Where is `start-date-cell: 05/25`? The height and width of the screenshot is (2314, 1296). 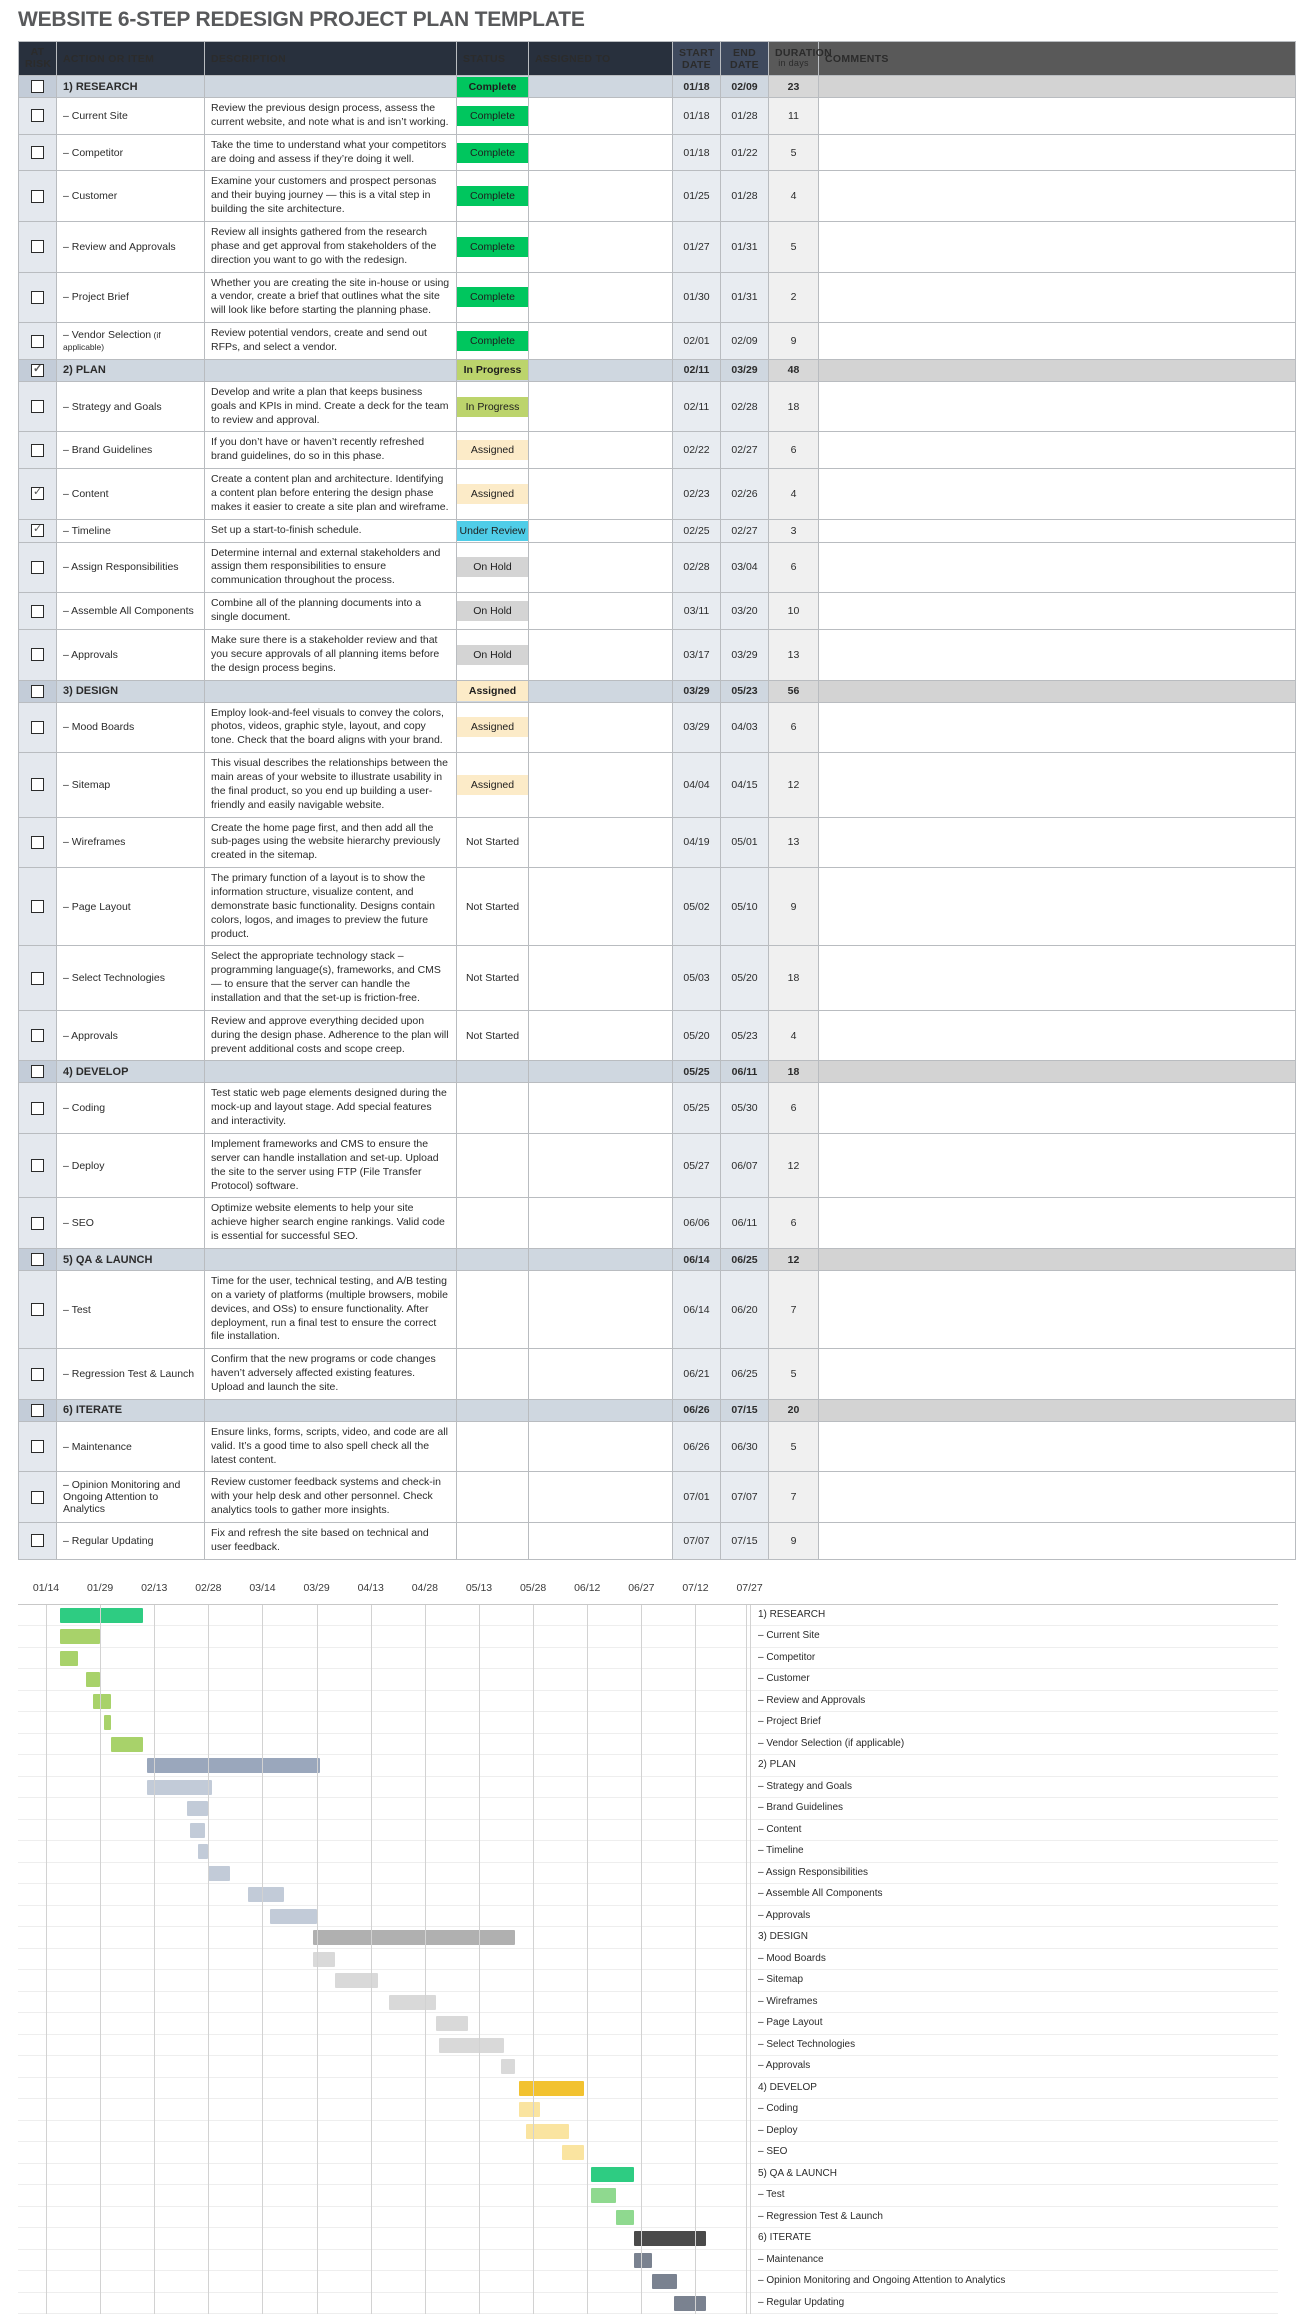
start-date-cell: 05/25 is located at coordinates (696, 1108).